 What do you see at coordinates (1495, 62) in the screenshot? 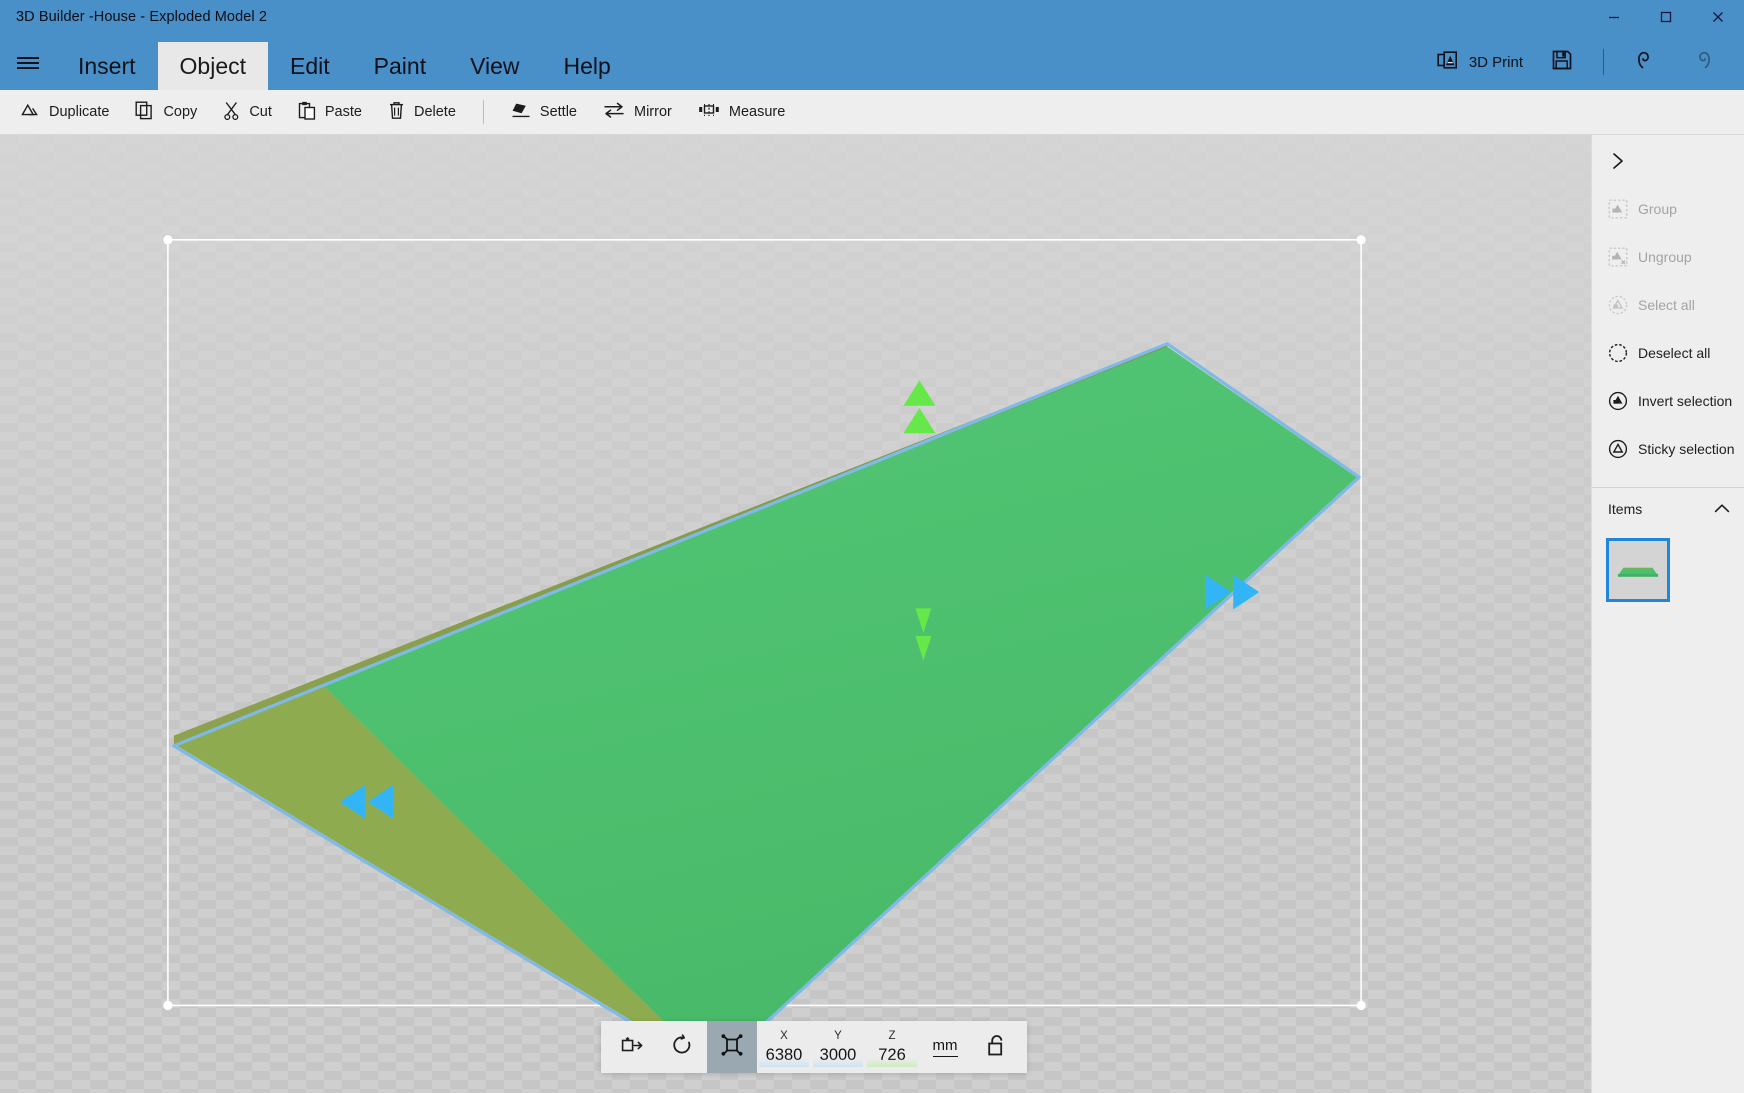
I see `3d-print-label: 3D Print` at bounding box center [1495, 62].